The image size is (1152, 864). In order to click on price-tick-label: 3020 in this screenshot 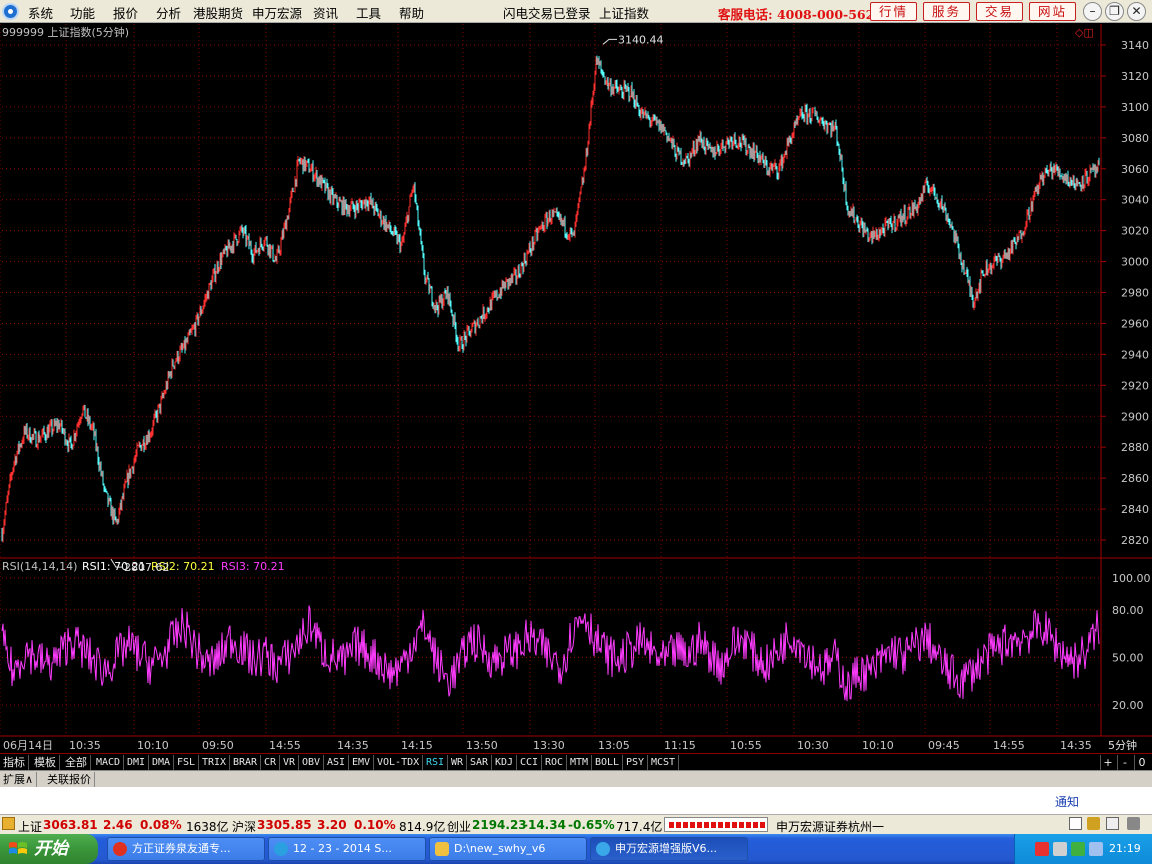, I will do `click(1135, 231)`.